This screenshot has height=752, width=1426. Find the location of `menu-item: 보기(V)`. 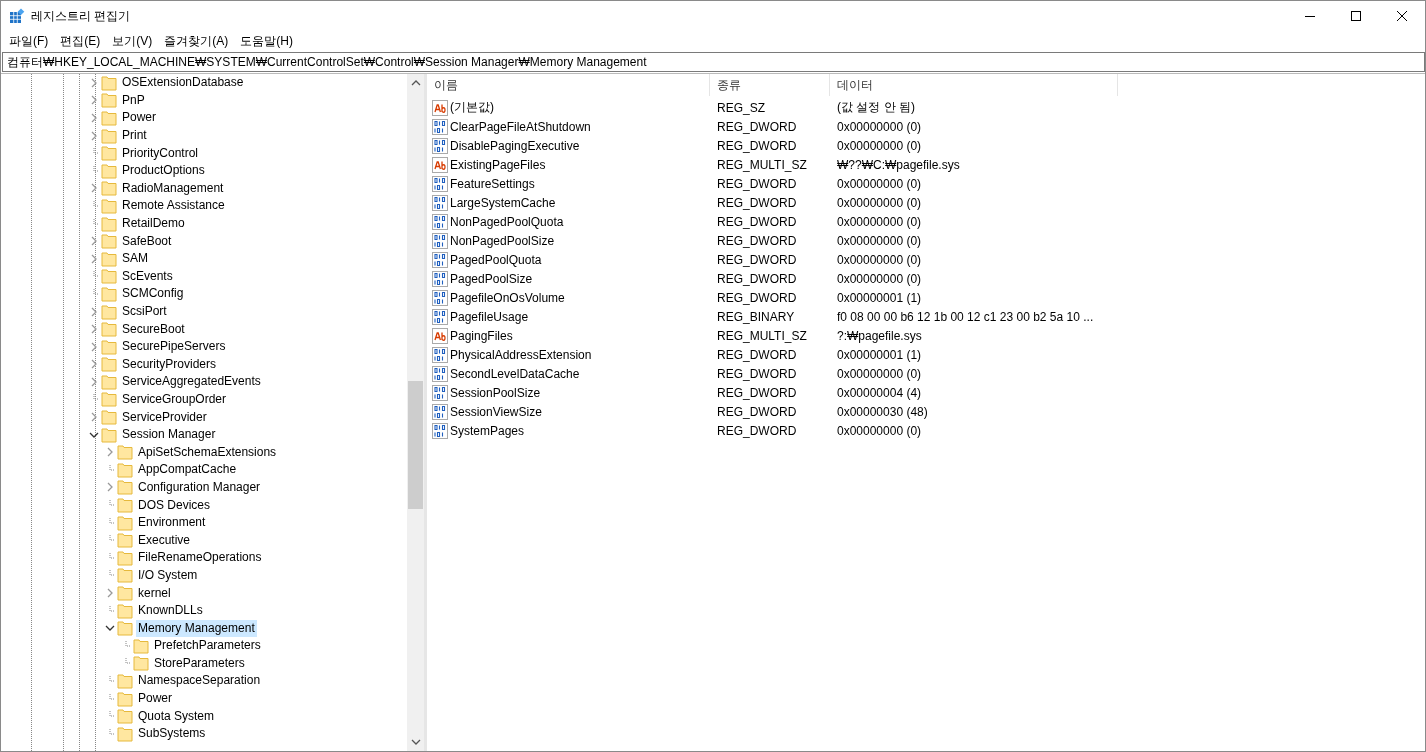

menu-item: 보기(V) is located at coordinates (132, 41).